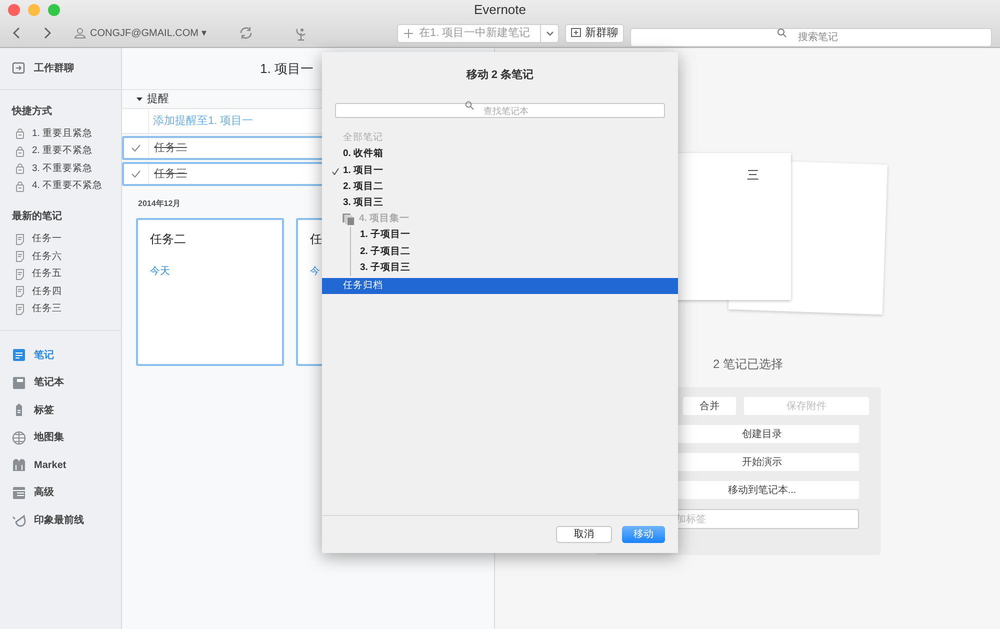 Image resolution: width=1000 pixels, height=629 pixels. I want to click on note-date: 今, so click(315, 272).